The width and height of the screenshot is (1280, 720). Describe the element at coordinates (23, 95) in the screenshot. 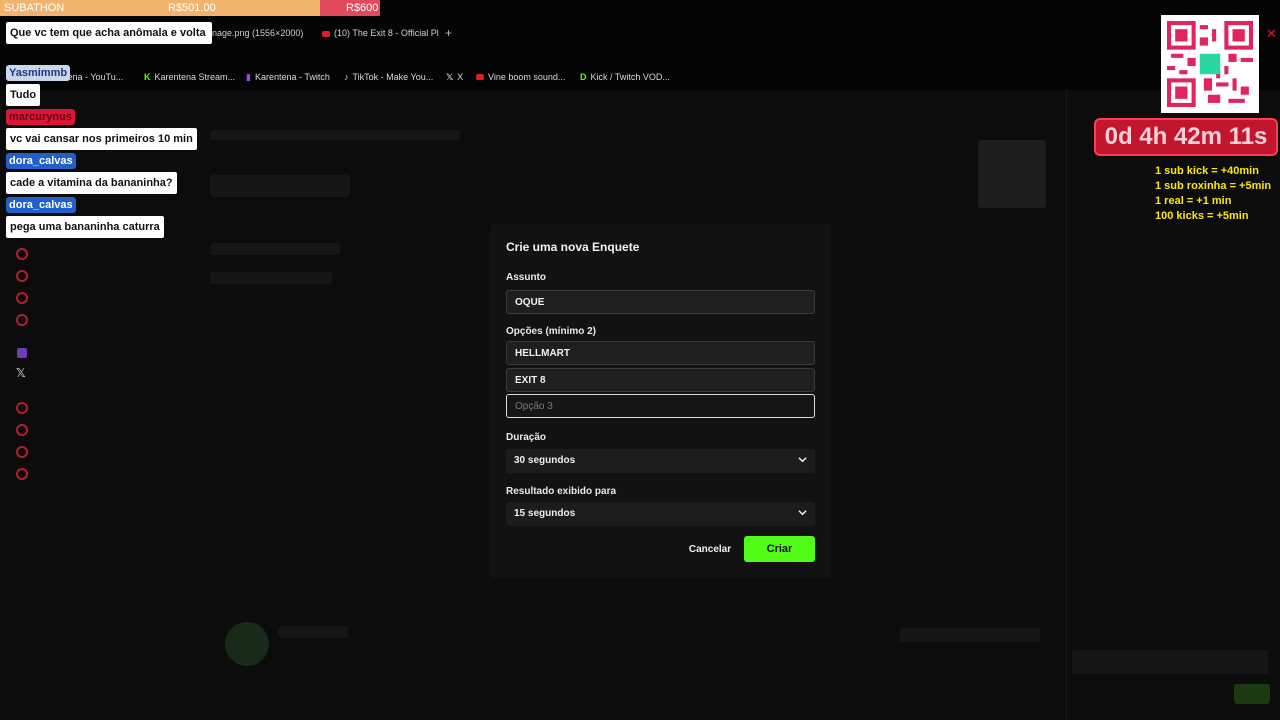

I see `chat-message: Tudo` at that location.